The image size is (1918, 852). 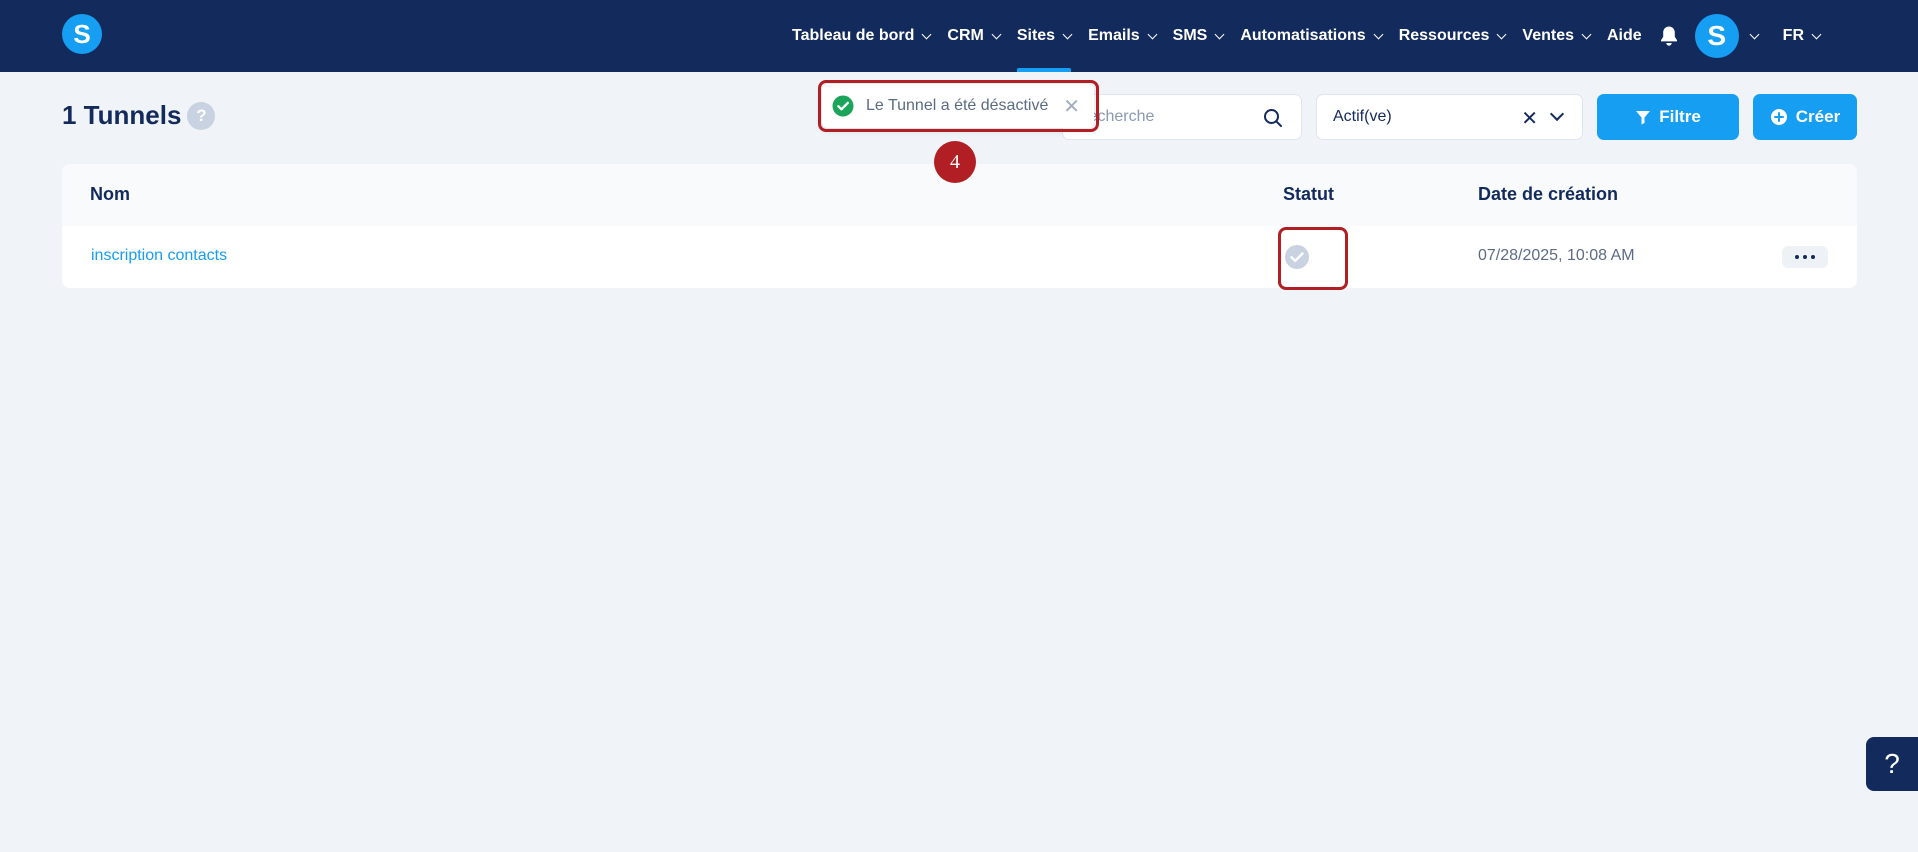 I want to click on search-icon, so click(x=1273, y=118).